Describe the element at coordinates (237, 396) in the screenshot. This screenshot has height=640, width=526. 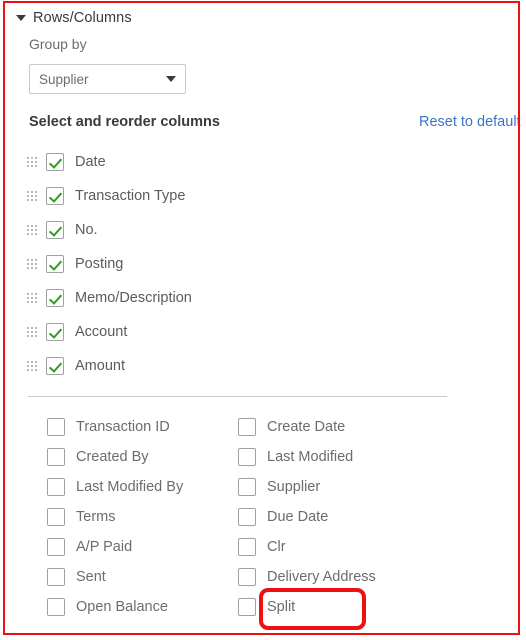
I see `section-divider` at that location.